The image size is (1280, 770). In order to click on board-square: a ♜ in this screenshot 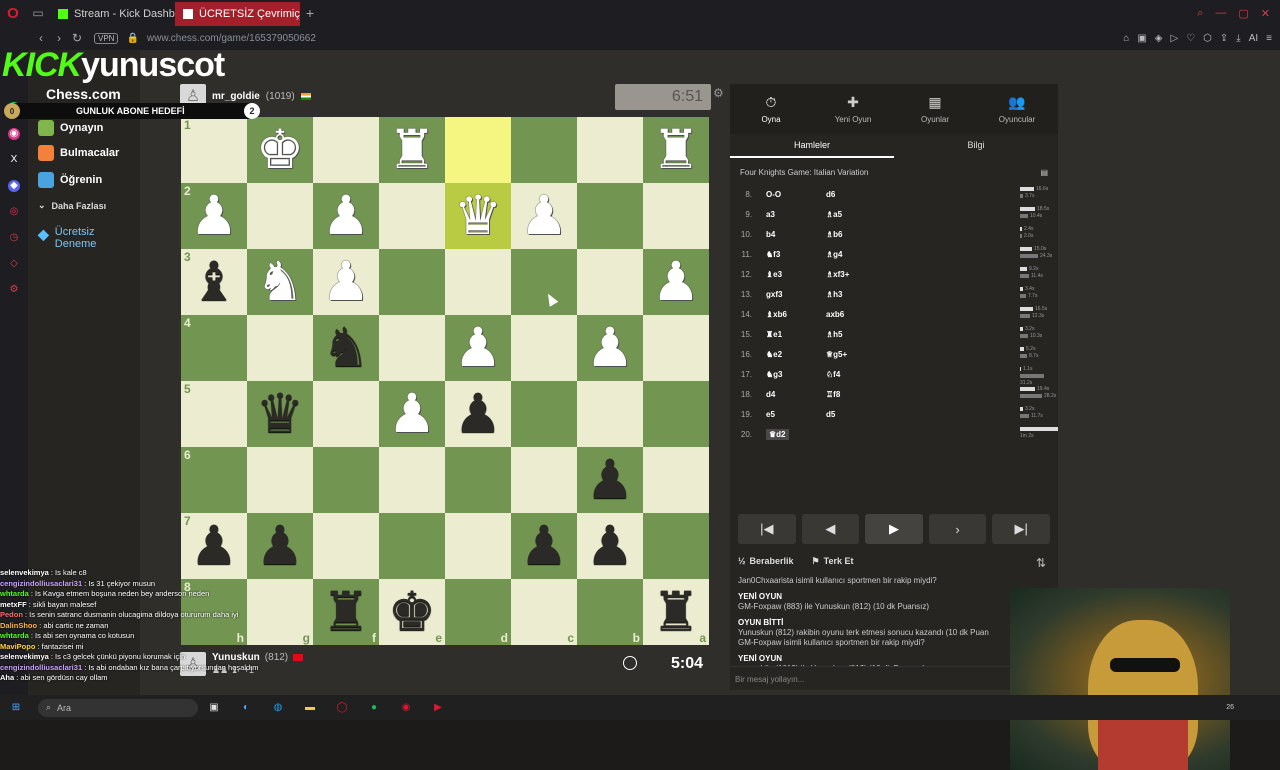, I will do `click(676, 612)`.